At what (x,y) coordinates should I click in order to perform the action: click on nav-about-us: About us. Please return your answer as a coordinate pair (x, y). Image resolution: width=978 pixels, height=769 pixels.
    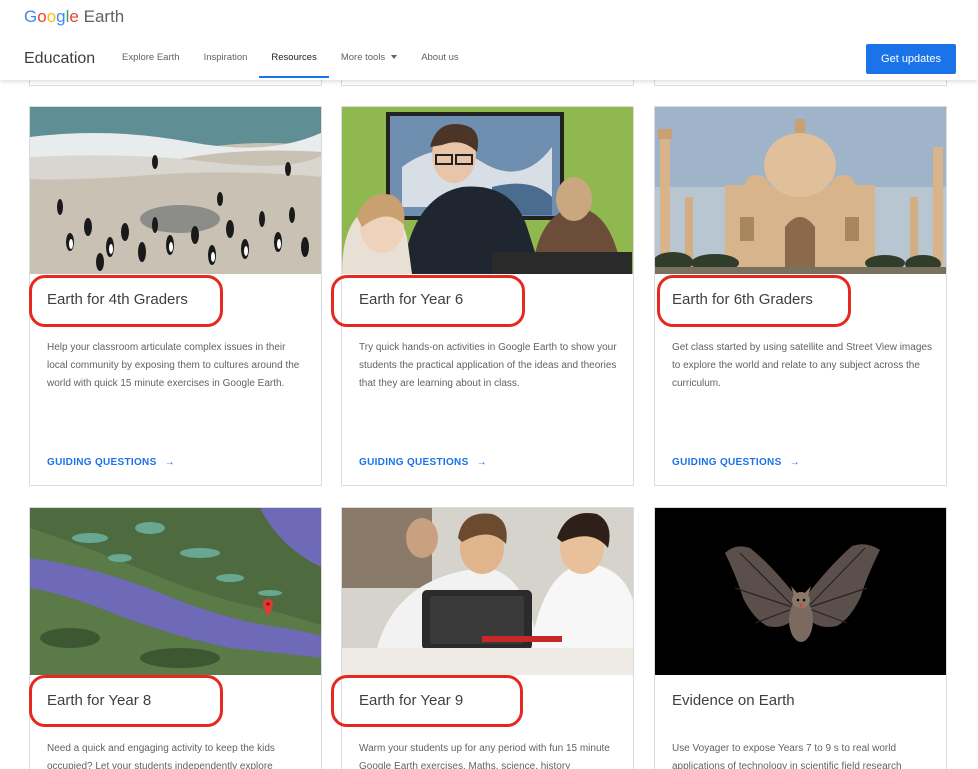
    Looking at the image, I should click on (440, 60).